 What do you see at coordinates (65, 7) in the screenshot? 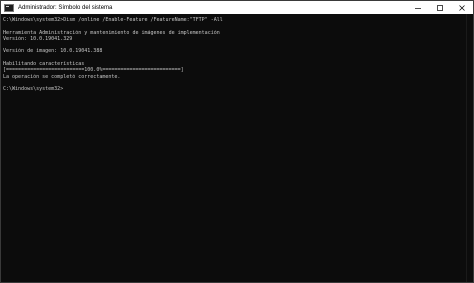
I see `window-title: Administrador: Símbolo del sistema` at bounding box center [65, 7].